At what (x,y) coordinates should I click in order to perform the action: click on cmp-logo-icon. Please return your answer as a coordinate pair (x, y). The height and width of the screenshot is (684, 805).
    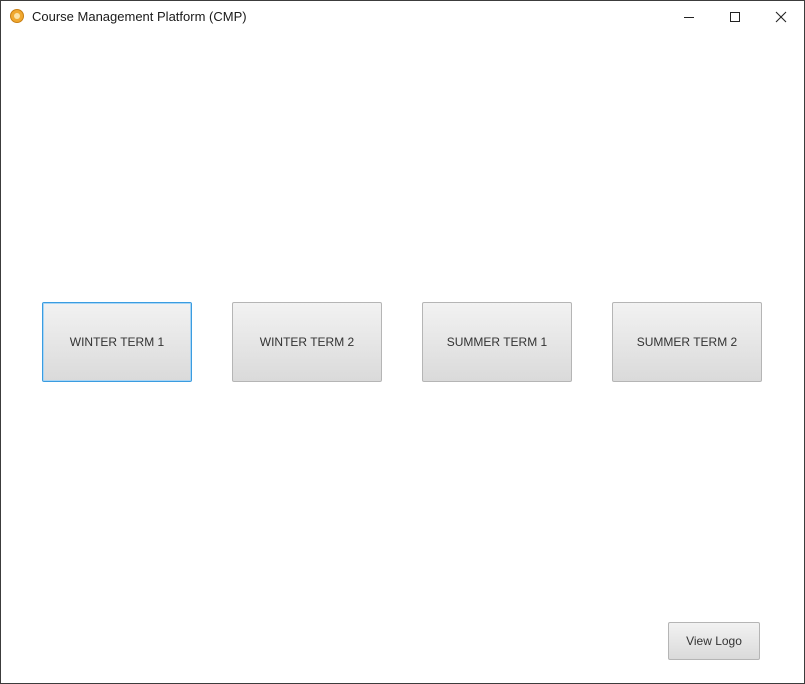
    Looking at the image, I should click on (17, 16).